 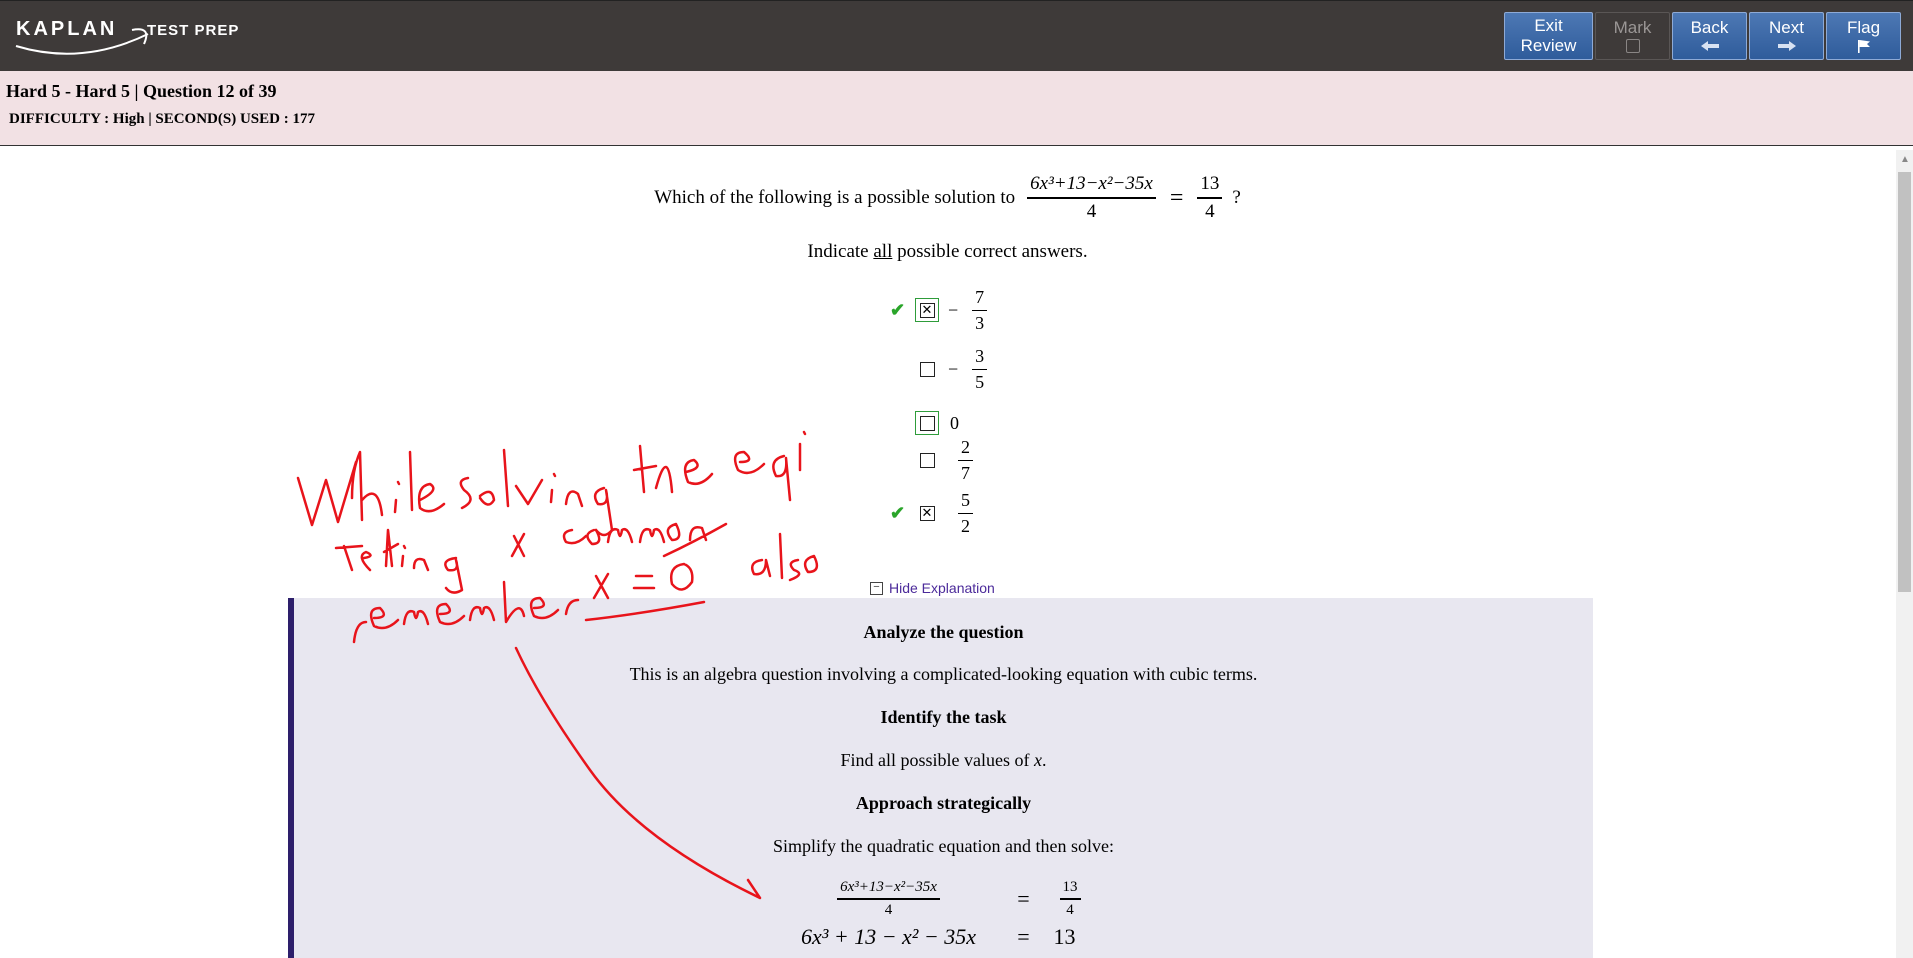 I want to click on exit-review-label-1: Exit, so click(x=1548, y=25).